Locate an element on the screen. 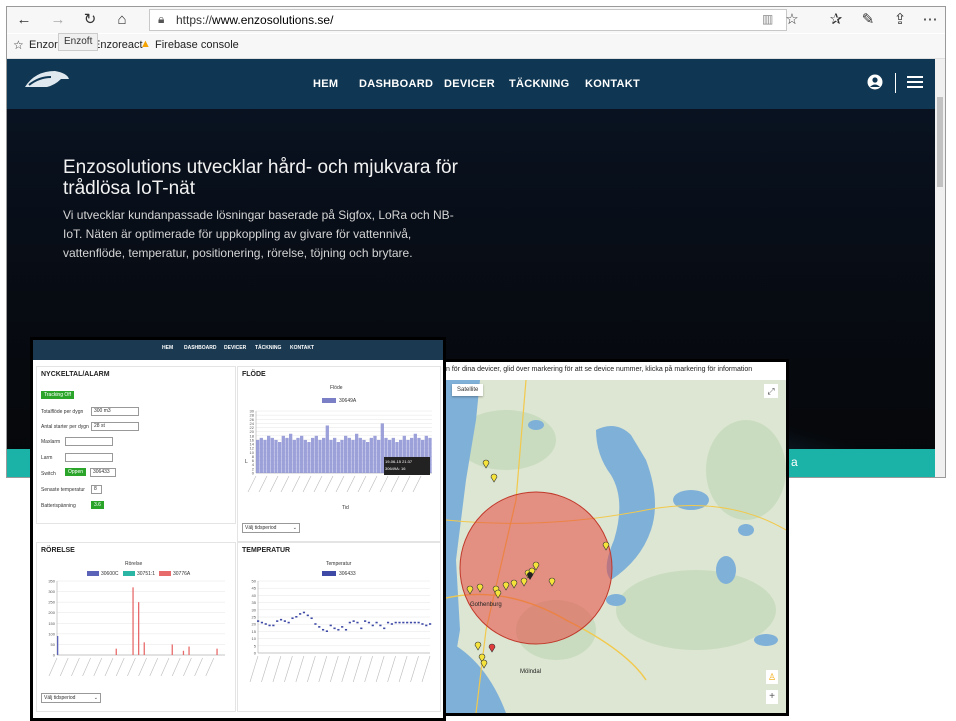  flow-tooltip-date: 19-06-15 21:37 is located at coordinates (399, 461).